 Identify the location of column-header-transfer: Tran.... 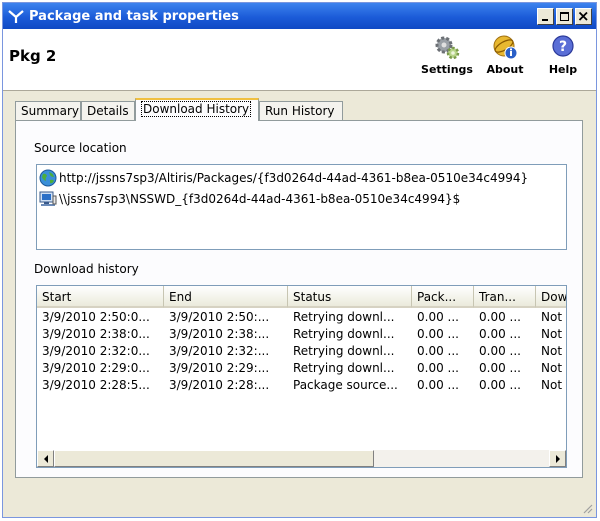
(505, 297).